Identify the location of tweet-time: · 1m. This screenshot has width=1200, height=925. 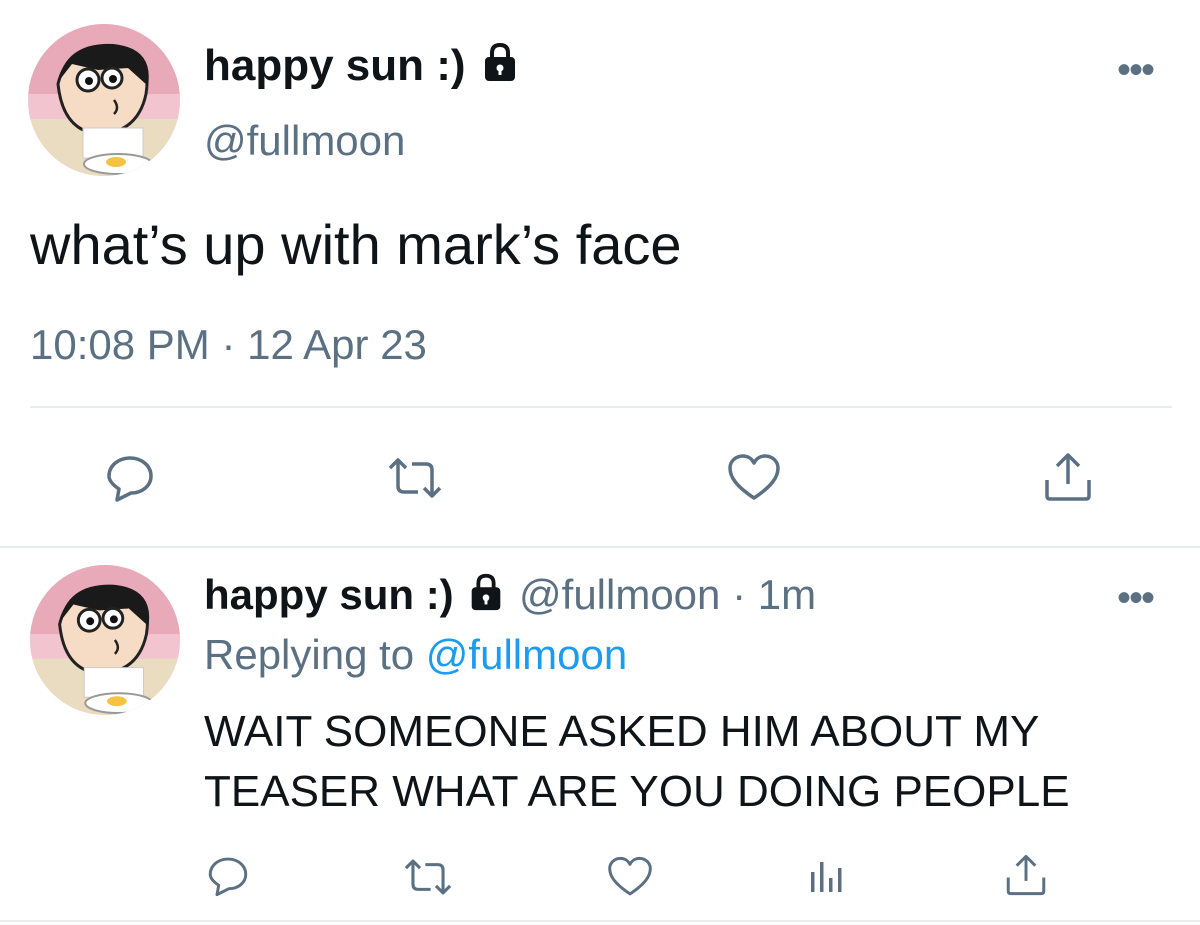
(774, 594).